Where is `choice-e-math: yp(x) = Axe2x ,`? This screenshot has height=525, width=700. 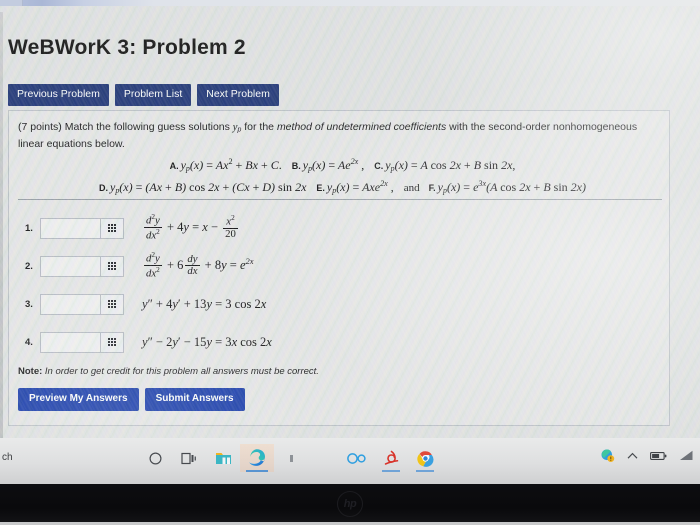 choice-e-math: yp(x) = Axe2x , is located at coordinates (360, 186).